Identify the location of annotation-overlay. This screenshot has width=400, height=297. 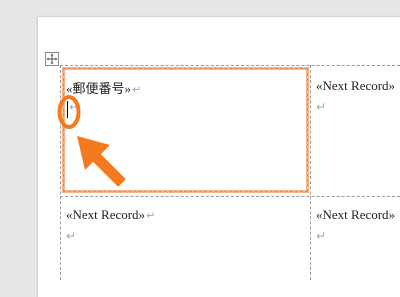
(91, 141).